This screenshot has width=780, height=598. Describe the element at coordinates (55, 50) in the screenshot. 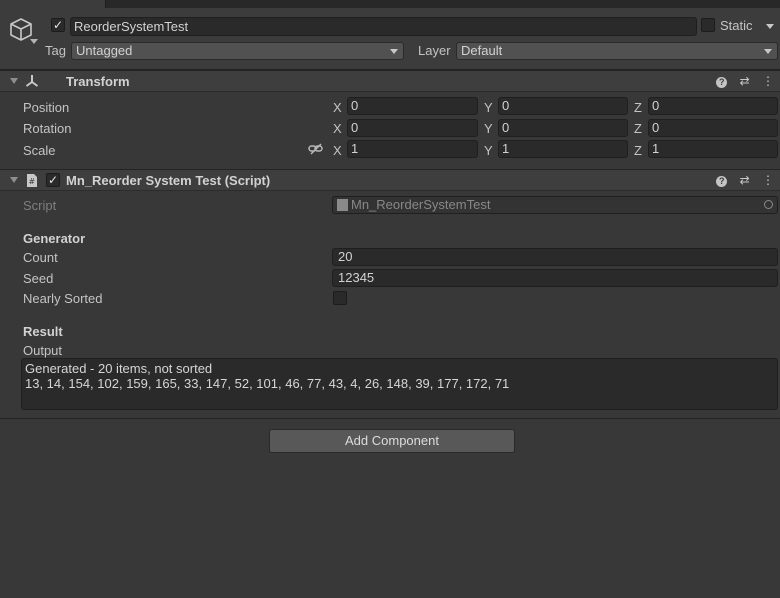

I see `tag-label: Tag` at that location.